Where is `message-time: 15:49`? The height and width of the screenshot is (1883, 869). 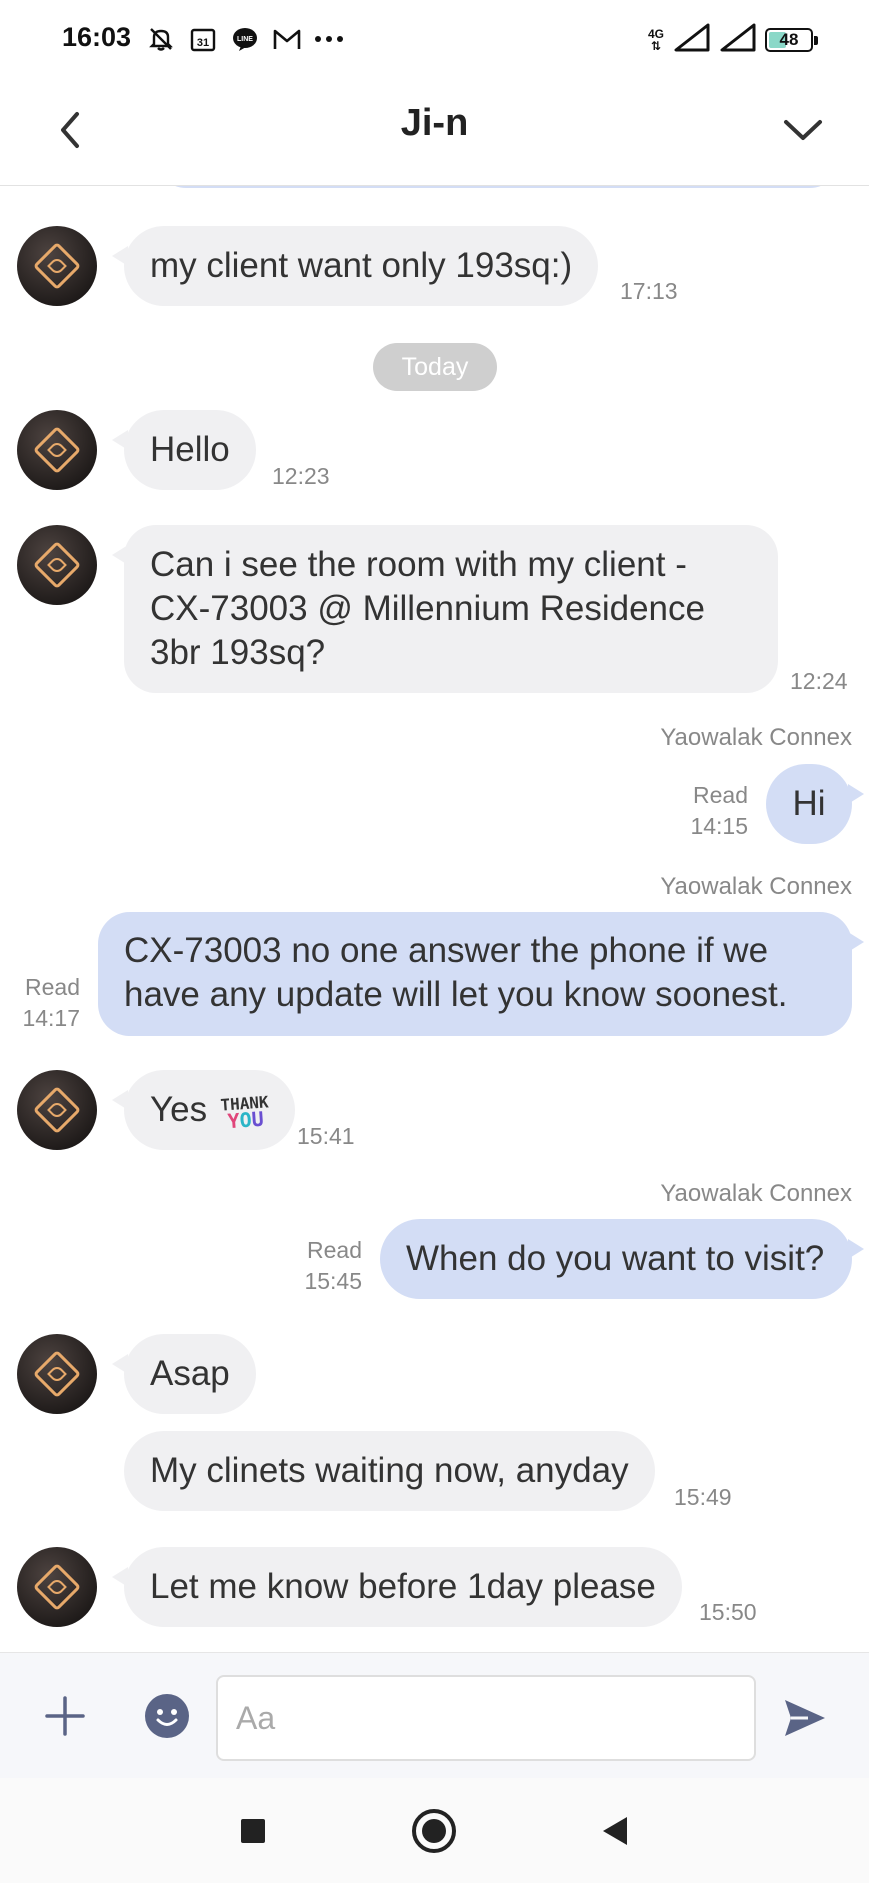
message-time: 15:49 is located at coordinates (703, 1497).